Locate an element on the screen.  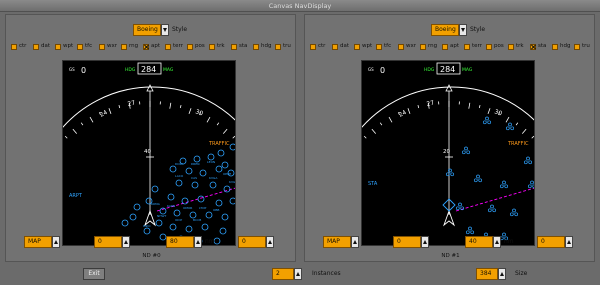
airport-label: LTOP is located at coordinates (202, 208).